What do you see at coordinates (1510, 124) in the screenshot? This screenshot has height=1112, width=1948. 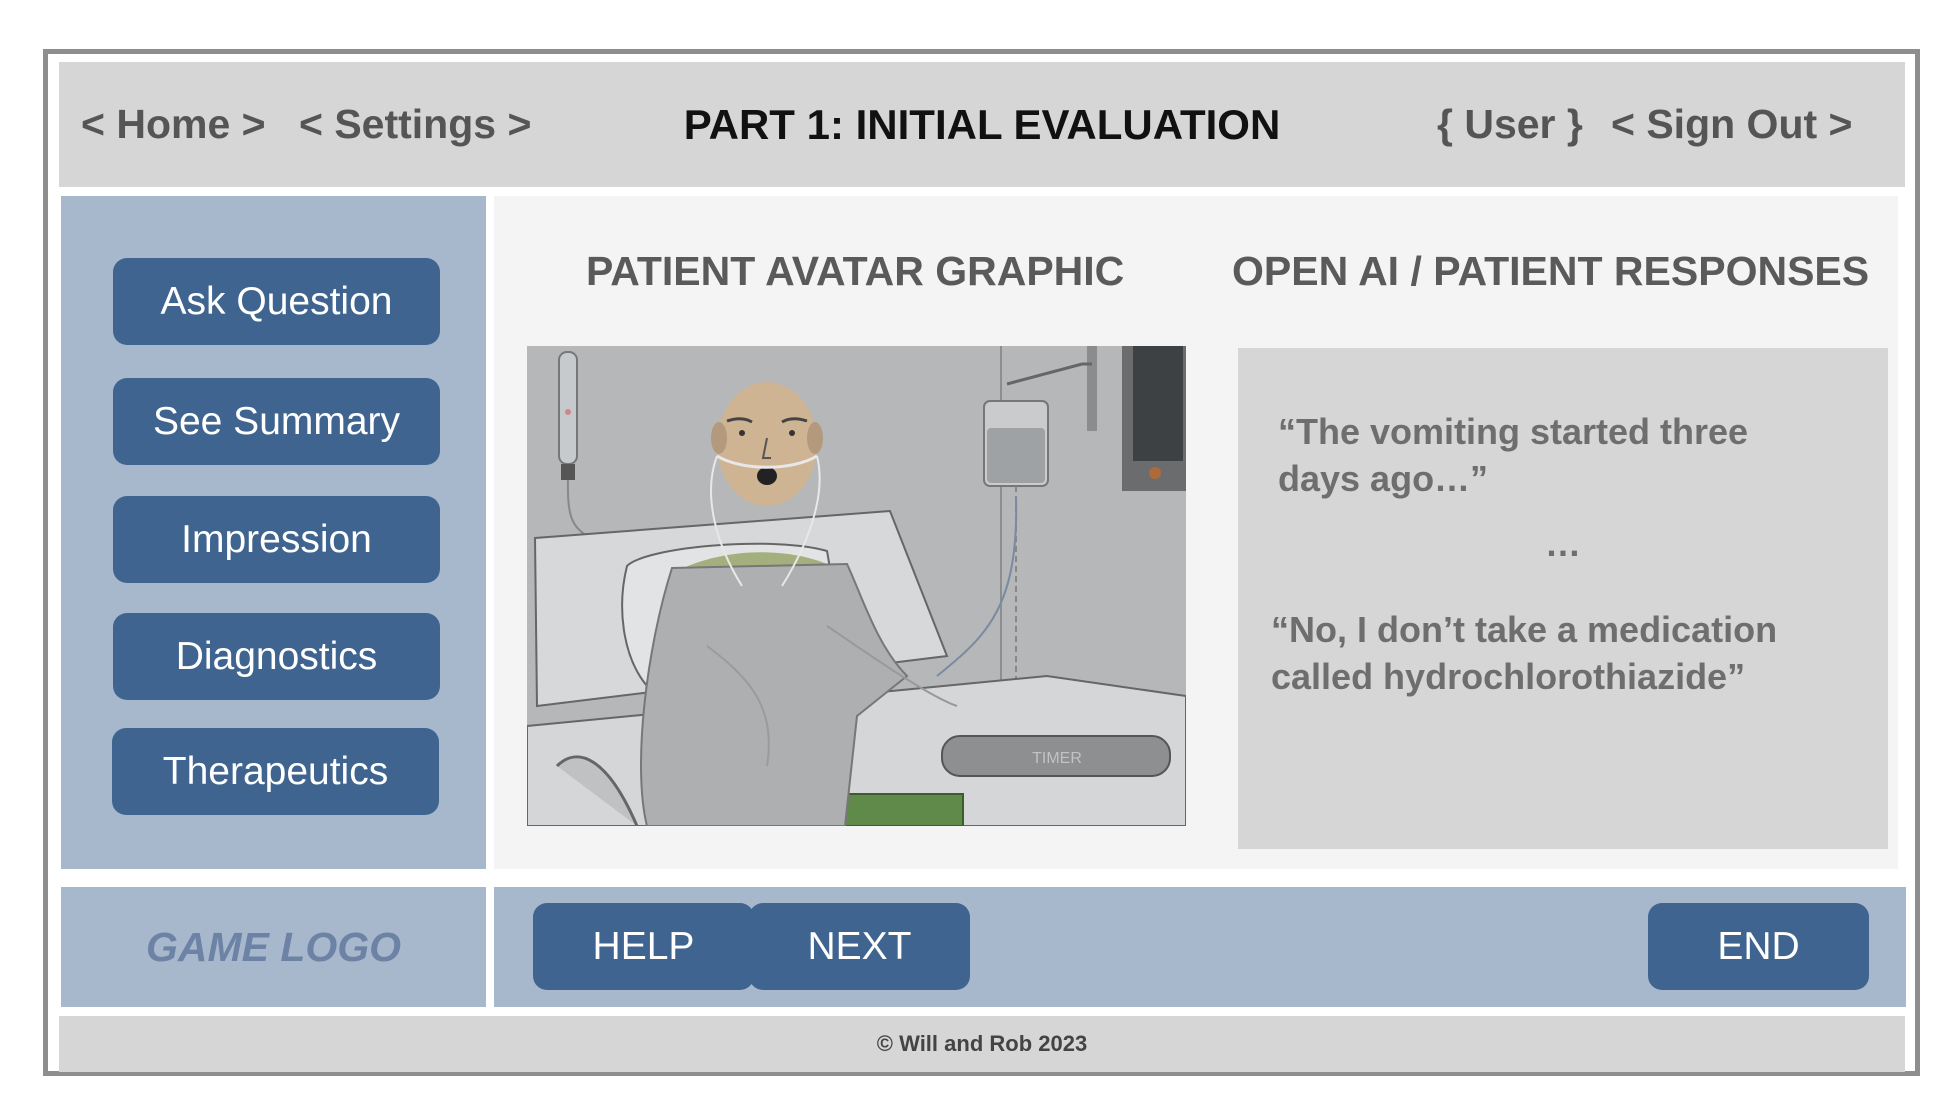 I see `user-menu: { User }` at bounding box center [1510, 124].